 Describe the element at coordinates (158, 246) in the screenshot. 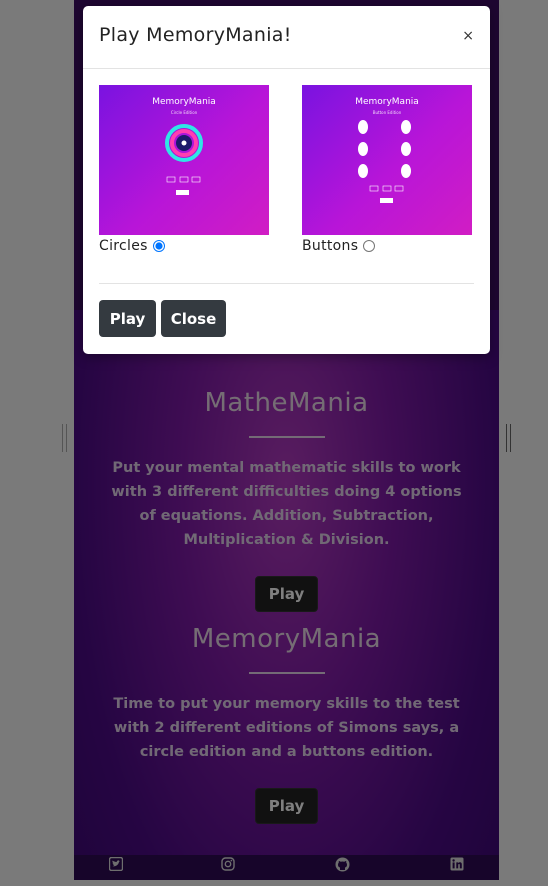

I see `circles-radio` at that location.